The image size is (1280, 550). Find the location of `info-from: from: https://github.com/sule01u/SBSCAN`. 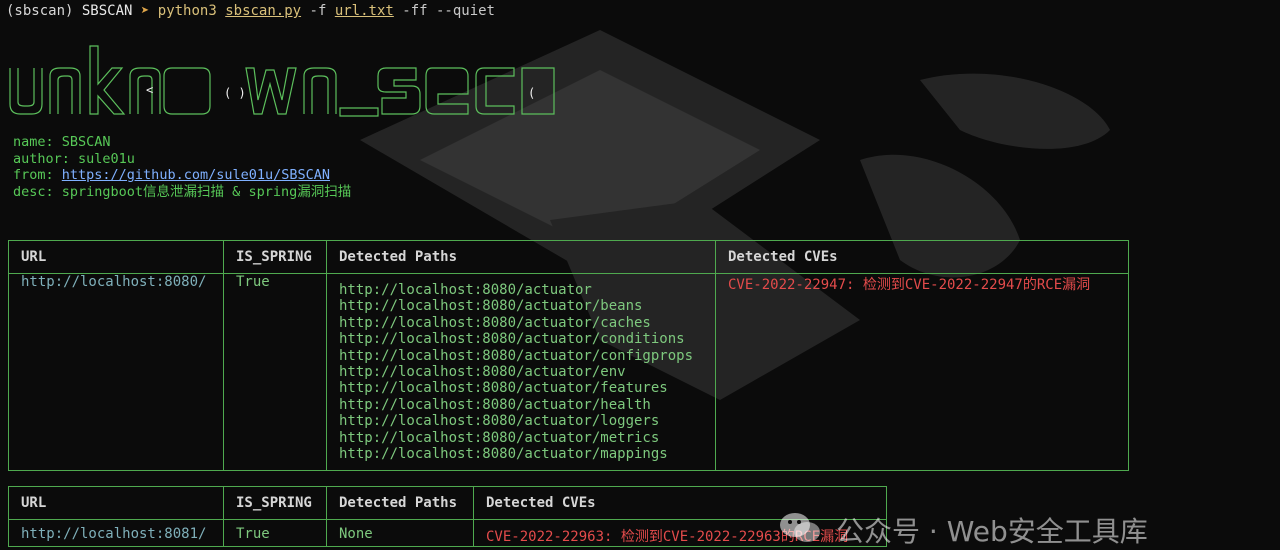

info-from: from: https://github.com/sule01u/SBSCAN is located at coordinates (171, 175).